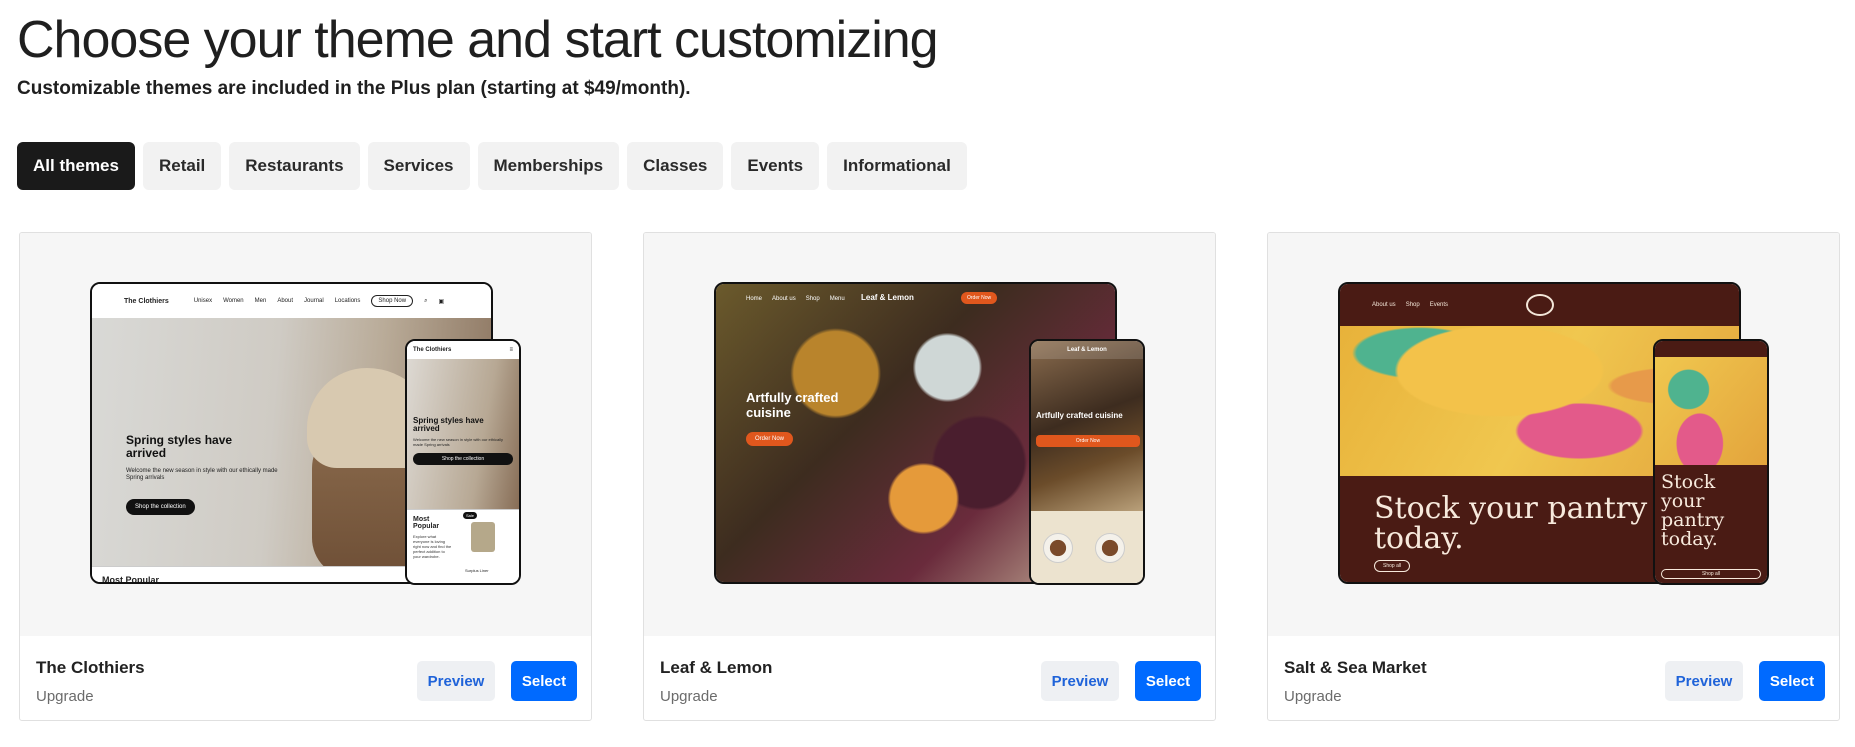 This screenshot has width=1855, height=747. Describe the element at coordinates (1711, 349) in the screenshot. I see `mock-mobile-nav` at that location.